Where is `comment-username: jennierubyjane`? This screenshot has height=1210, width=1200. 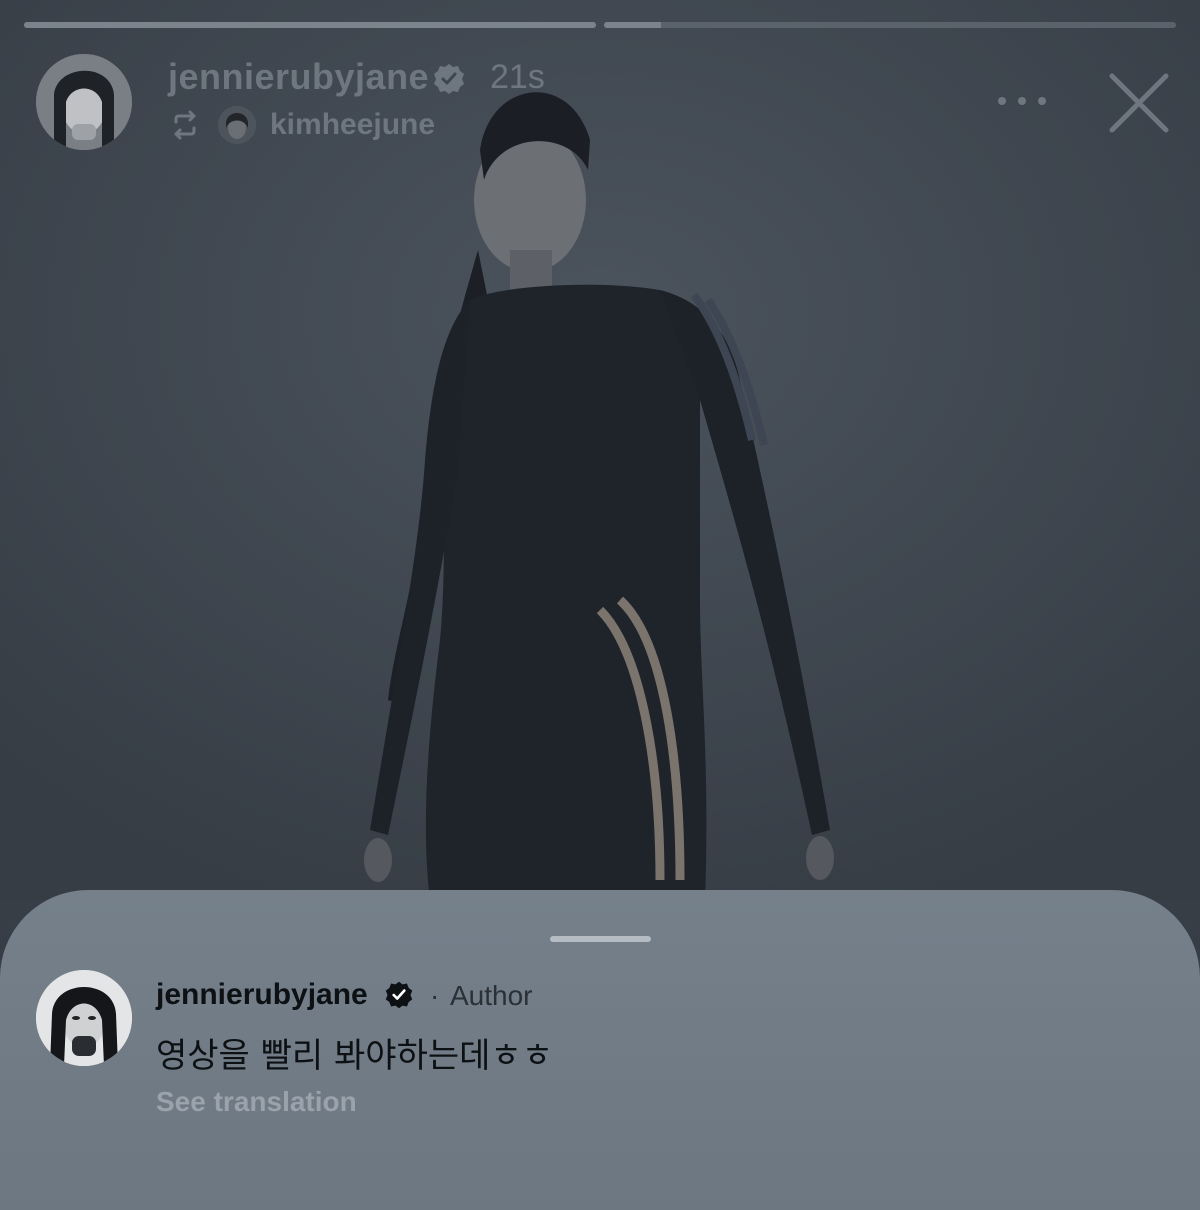
comment-username: jennierubyjane is located at coordinates (262, 995).